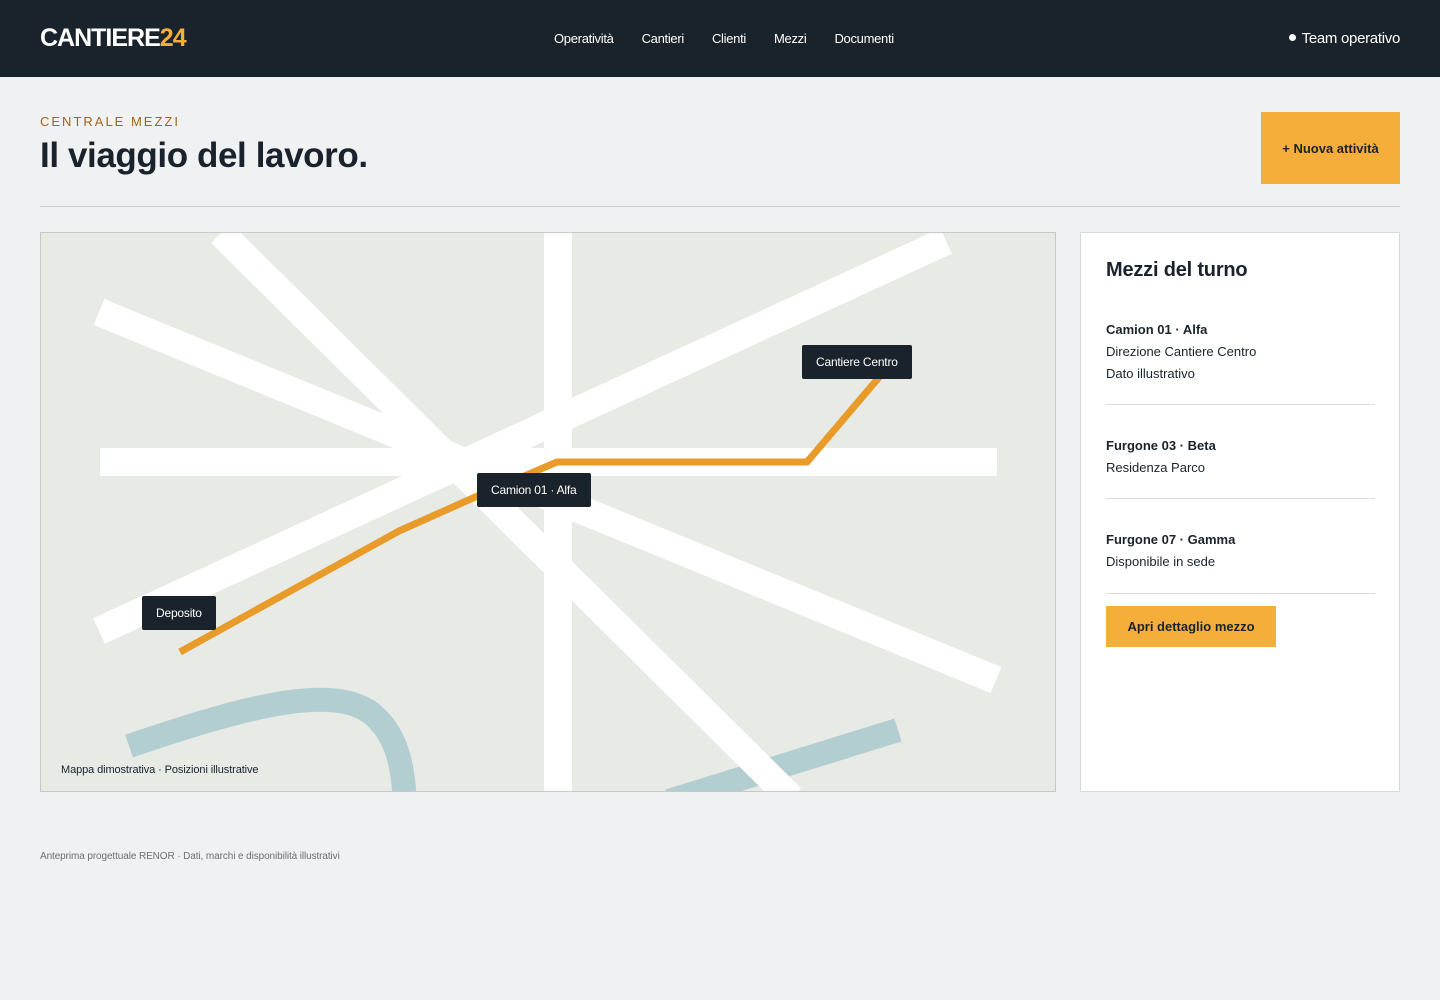 The width and height of the screenshot is (1440, 1000). What do you see at coordinates (1161, 445) in the screenshot?
I see `vehicle-name: Furgone 03 · Beta` at bounding box center [1161, 445].